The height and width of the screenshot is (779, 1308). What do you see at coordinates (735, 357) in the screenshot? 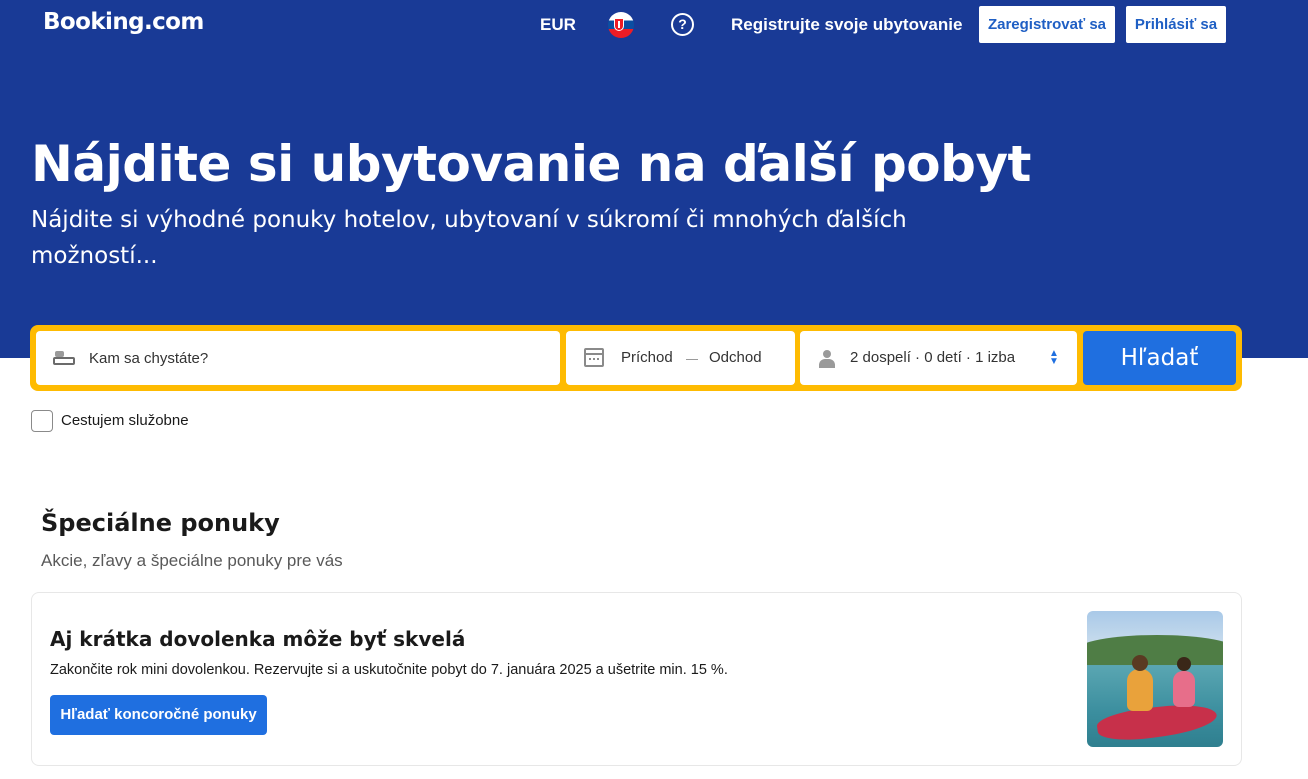
I see `checkout-label: Odchod` at bounding box center [735, 357].